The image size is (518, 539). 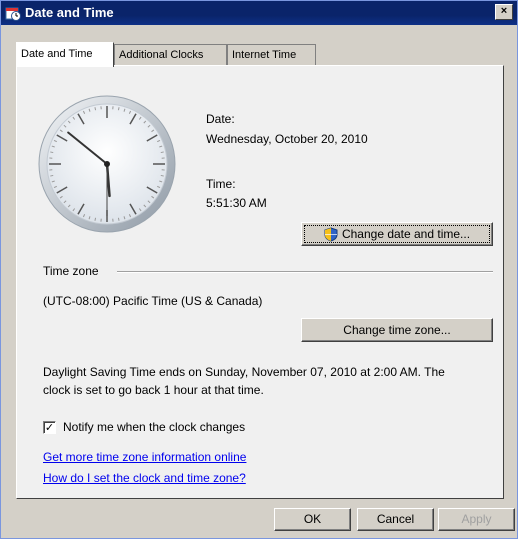 I want to click on cancel-button: Cancel, so click(x=395, y=519).